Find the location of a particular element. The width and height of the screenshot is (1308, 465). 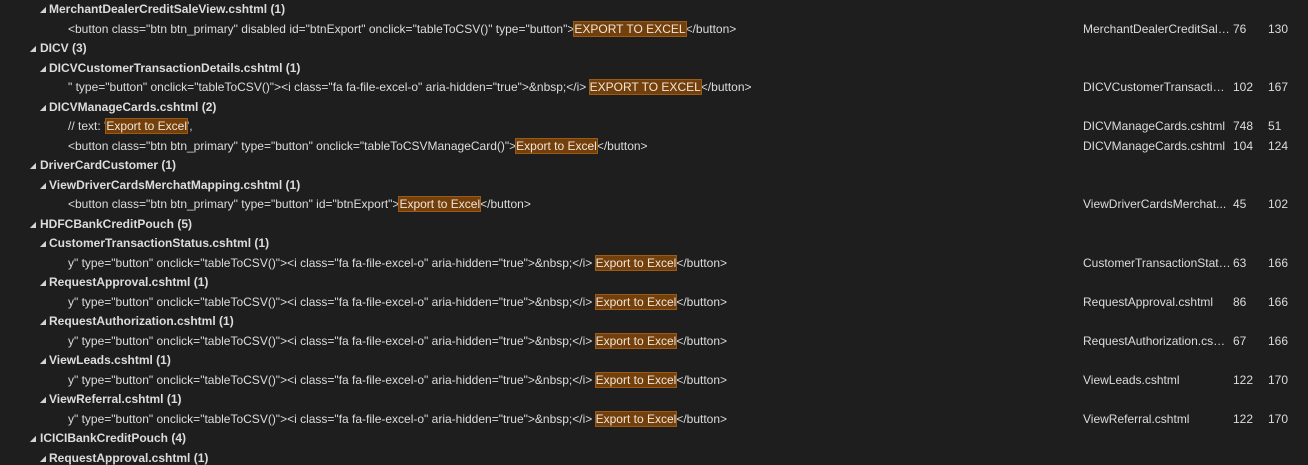

folder-label: ICICIBankCreditPouch (4) is located at coordinates (113, 439).